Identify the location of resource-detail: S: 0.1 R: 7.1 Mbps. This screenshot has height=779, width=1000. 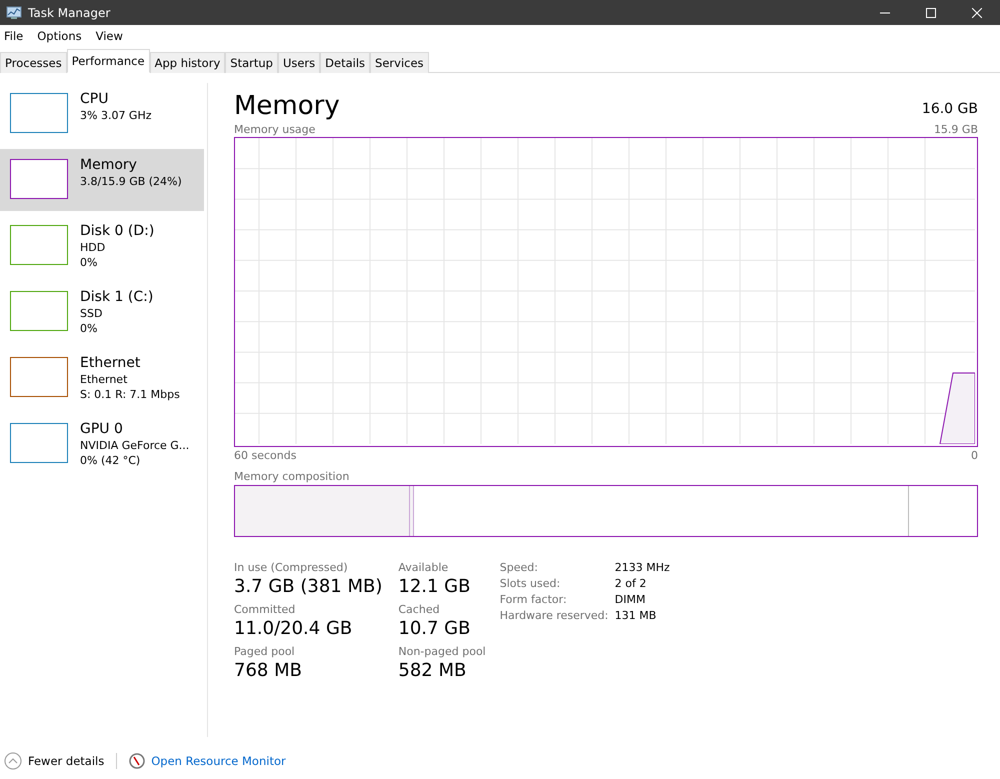
(130, 394).